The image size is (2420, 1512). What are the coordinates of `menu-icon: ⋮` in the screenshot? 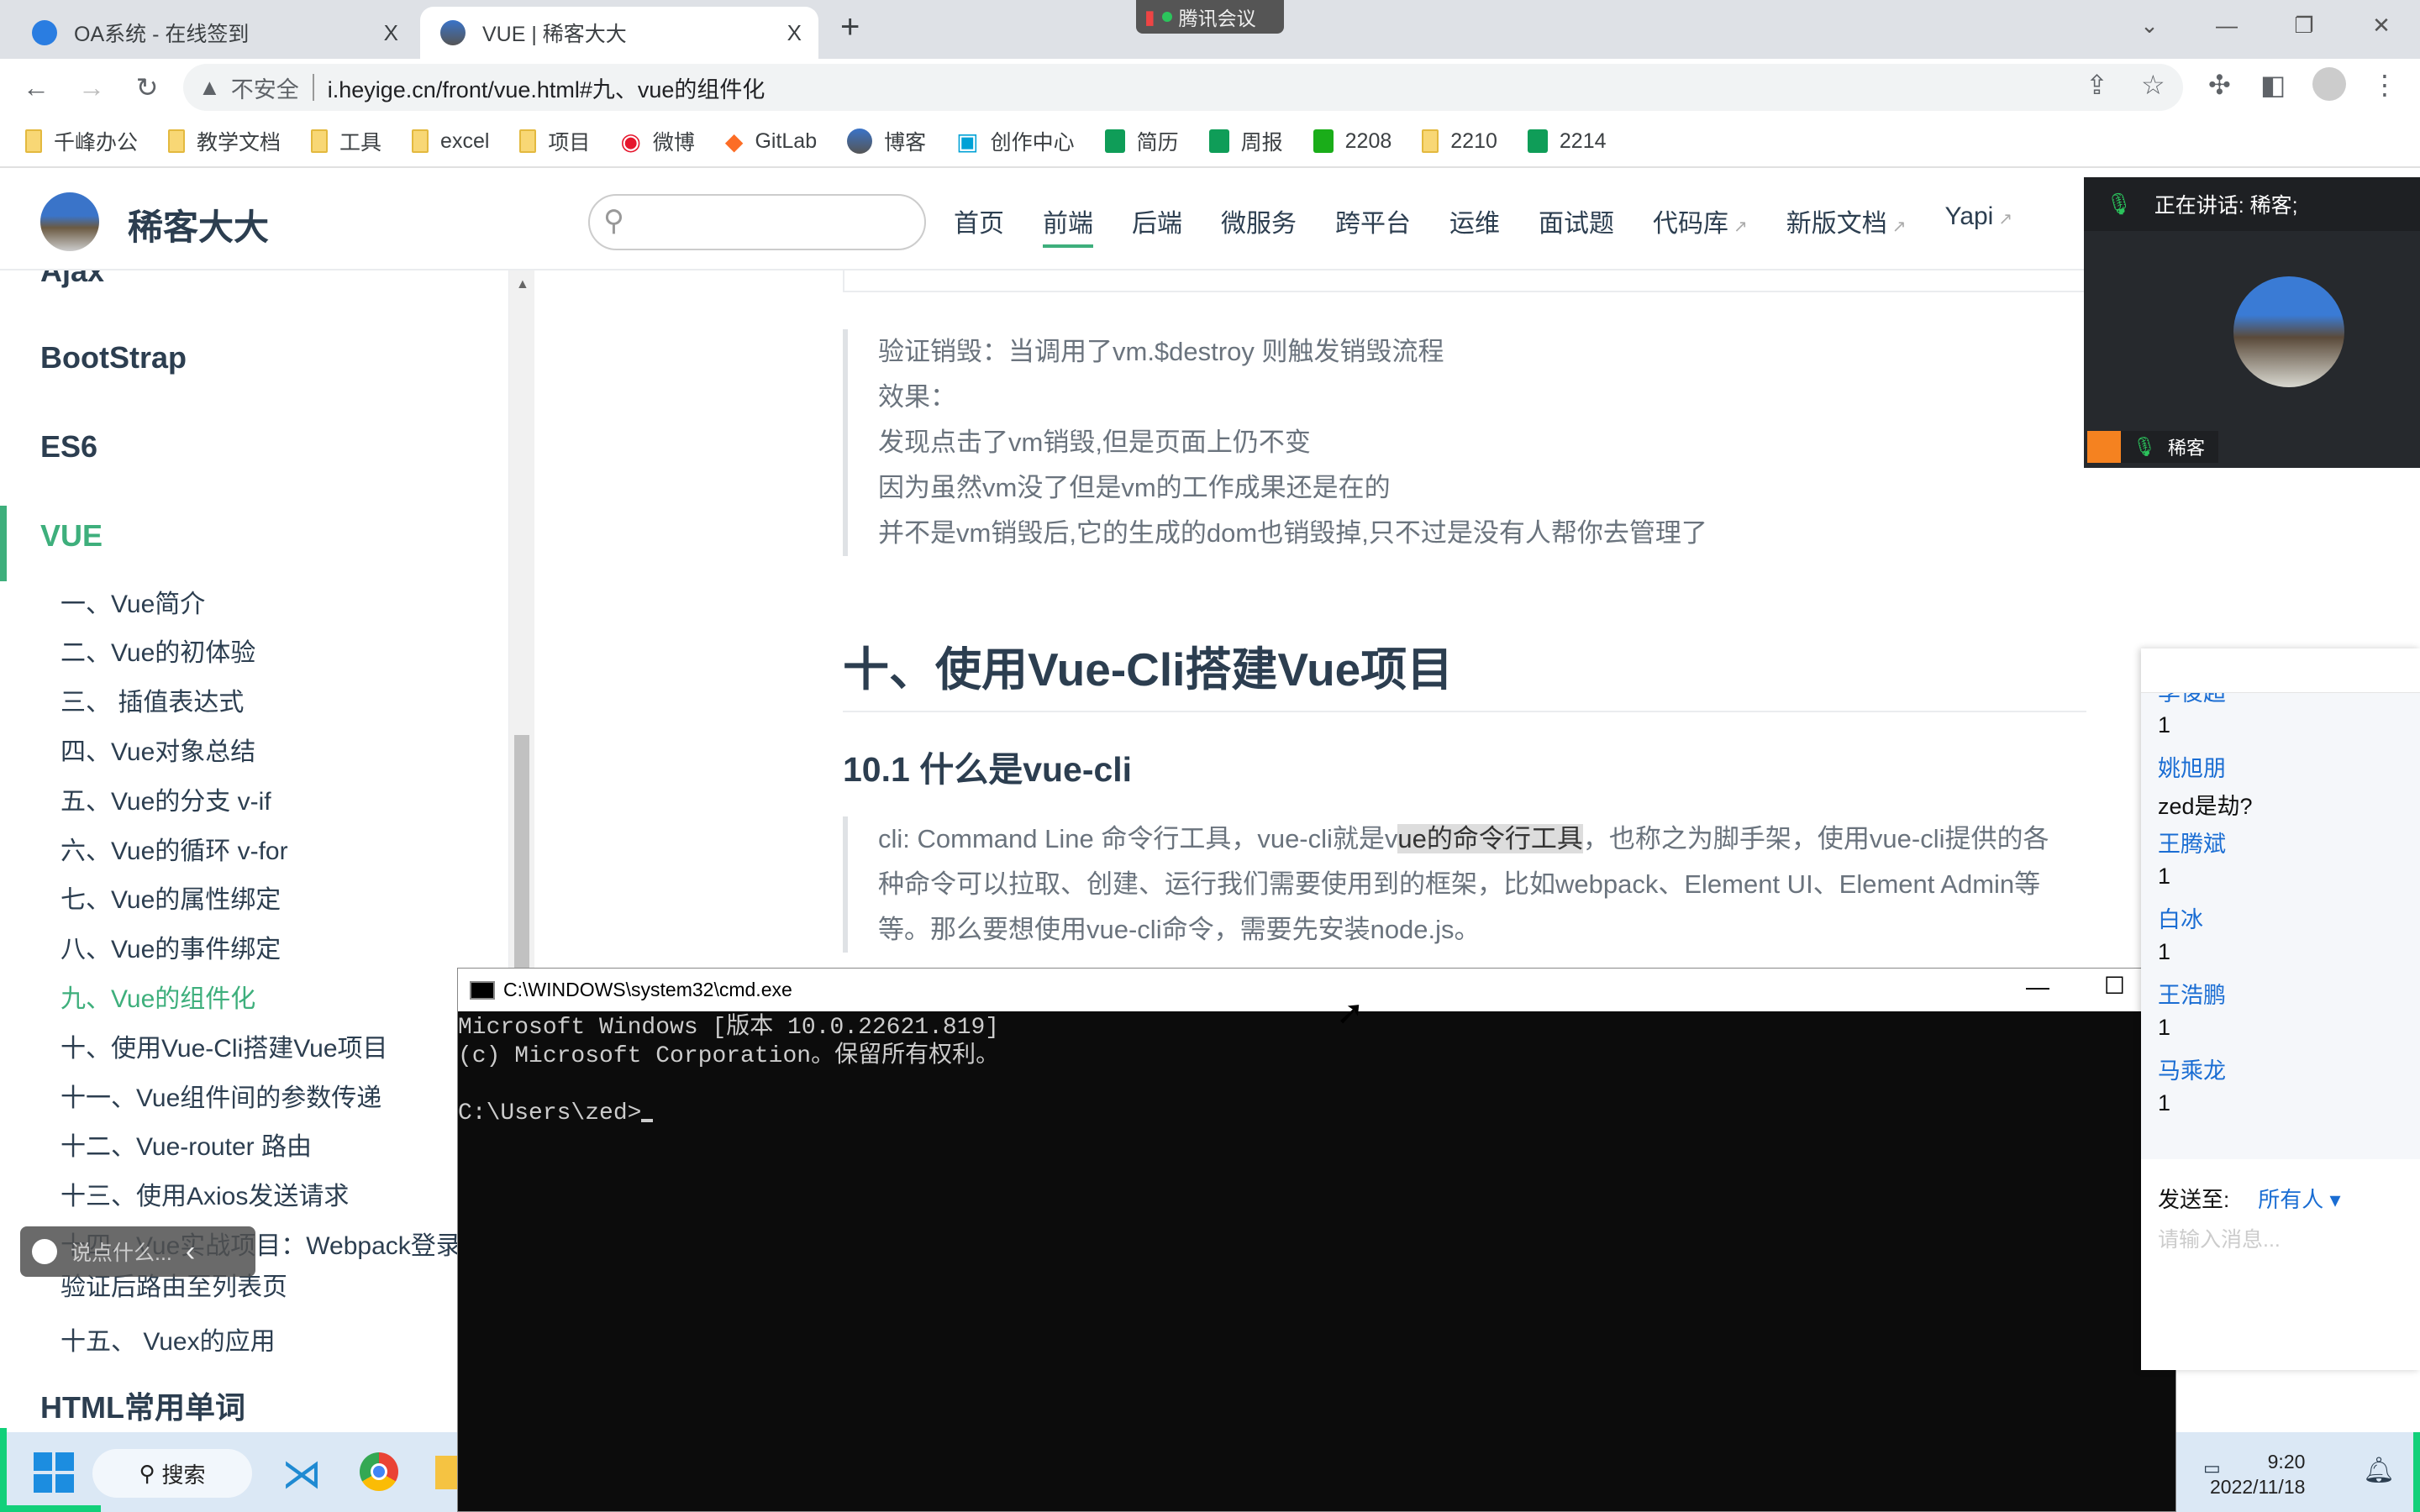 It's located at (2385, 85).